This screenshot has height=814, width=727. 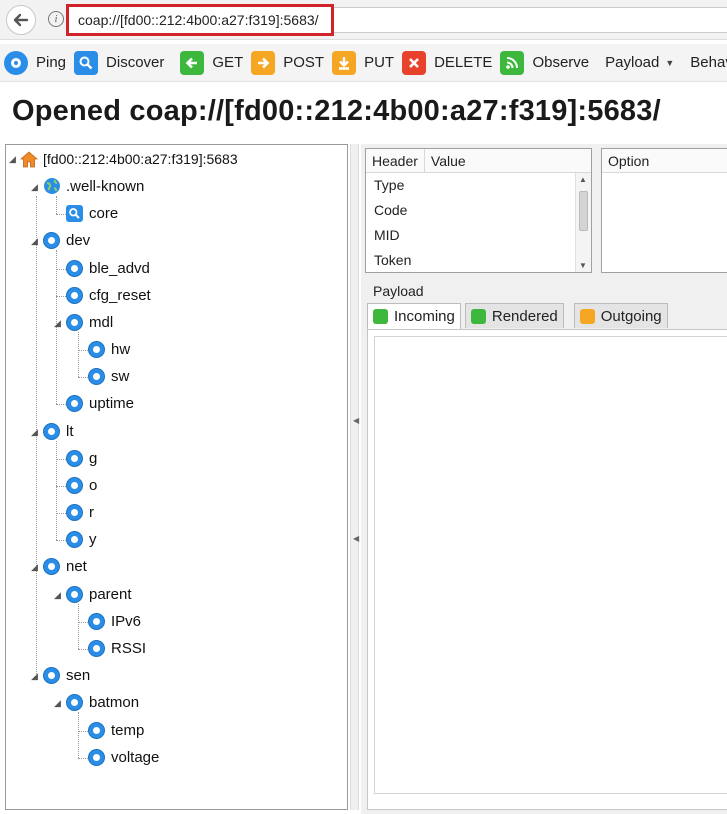 I want to click on tree-node-dev: dev, so click(x=66, y=240).